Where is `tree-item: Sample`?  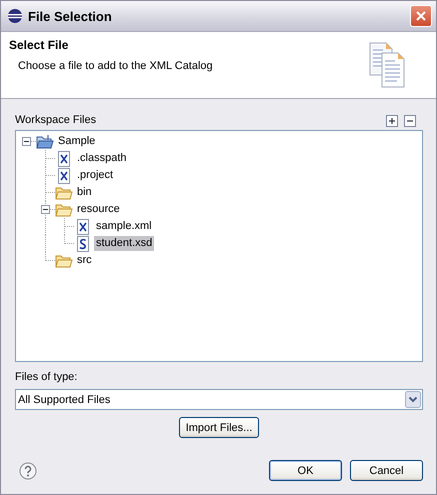 tree-item: Sample is located at coordinates (77, 141).